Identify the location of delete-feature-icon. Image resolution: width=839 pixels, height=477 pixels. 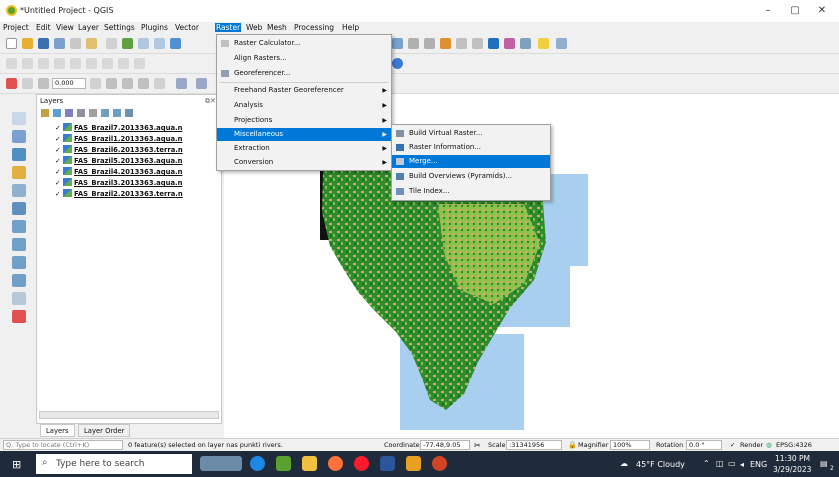
(91, 63).